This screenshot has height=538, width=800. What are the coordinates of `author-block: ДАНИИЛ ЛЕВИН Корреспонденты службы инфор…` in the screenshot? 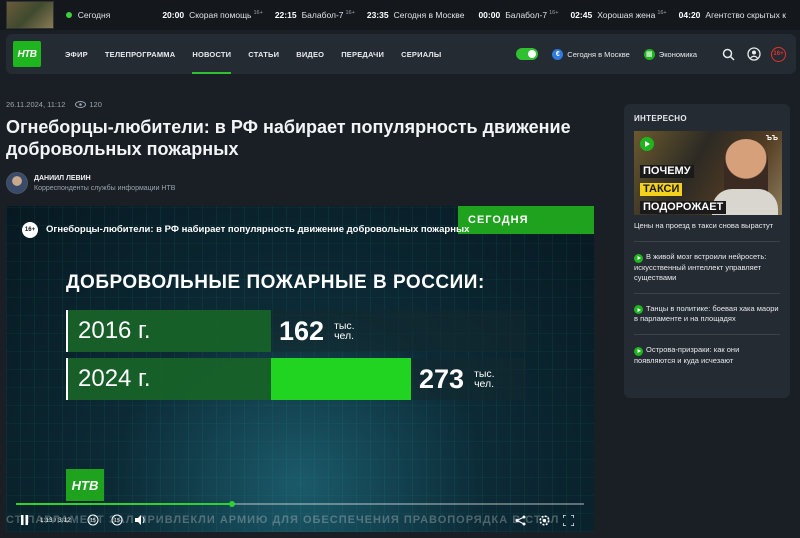 It's located at (90, 183).